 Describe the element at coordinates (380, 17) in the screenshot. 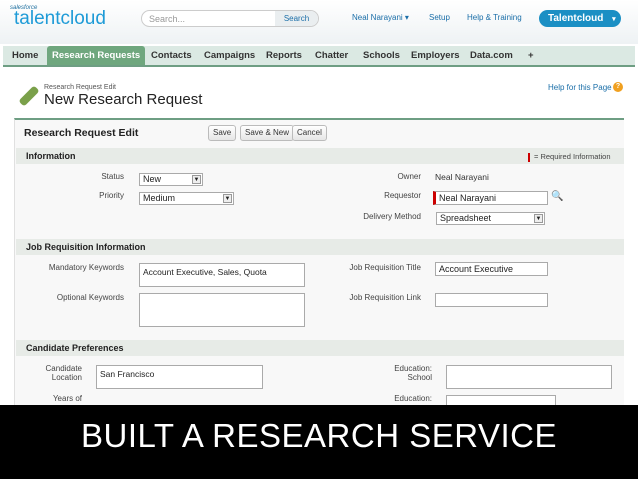

I see `user-menu: Neal Narayani ▾` at that location.